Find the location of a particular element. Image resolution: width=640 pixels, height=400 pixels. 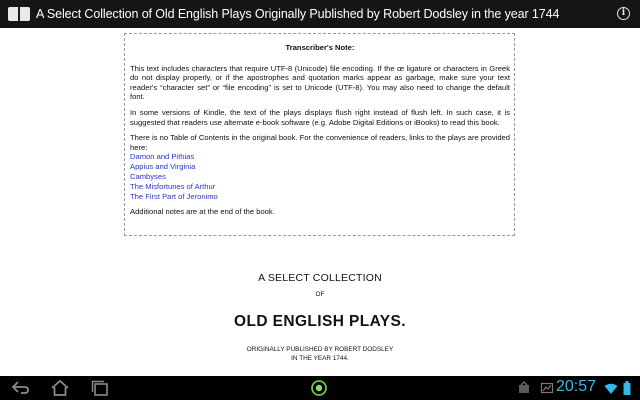

notification-ring-icon is located at coordinates (319, 388).